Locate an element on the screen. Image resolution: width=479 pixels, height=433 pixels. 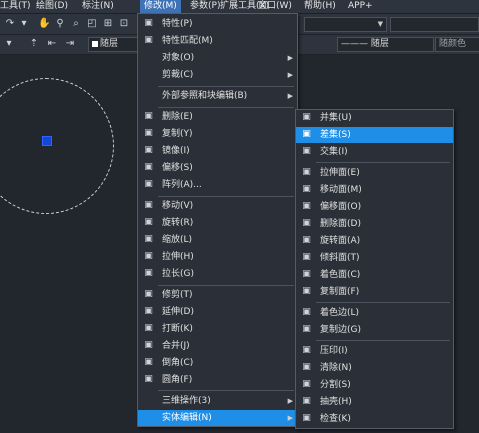
layer-combo: 随层 is located at coordinates (113, 44).